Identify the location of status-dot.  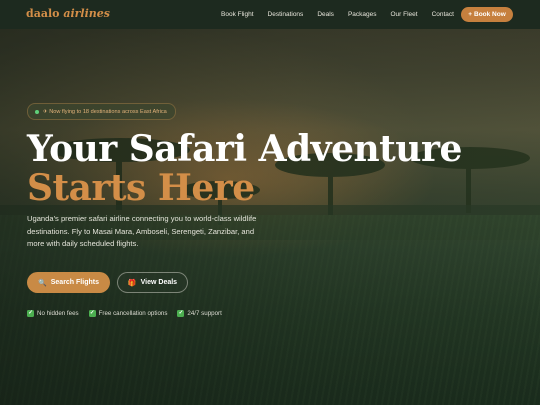
(37, 111).